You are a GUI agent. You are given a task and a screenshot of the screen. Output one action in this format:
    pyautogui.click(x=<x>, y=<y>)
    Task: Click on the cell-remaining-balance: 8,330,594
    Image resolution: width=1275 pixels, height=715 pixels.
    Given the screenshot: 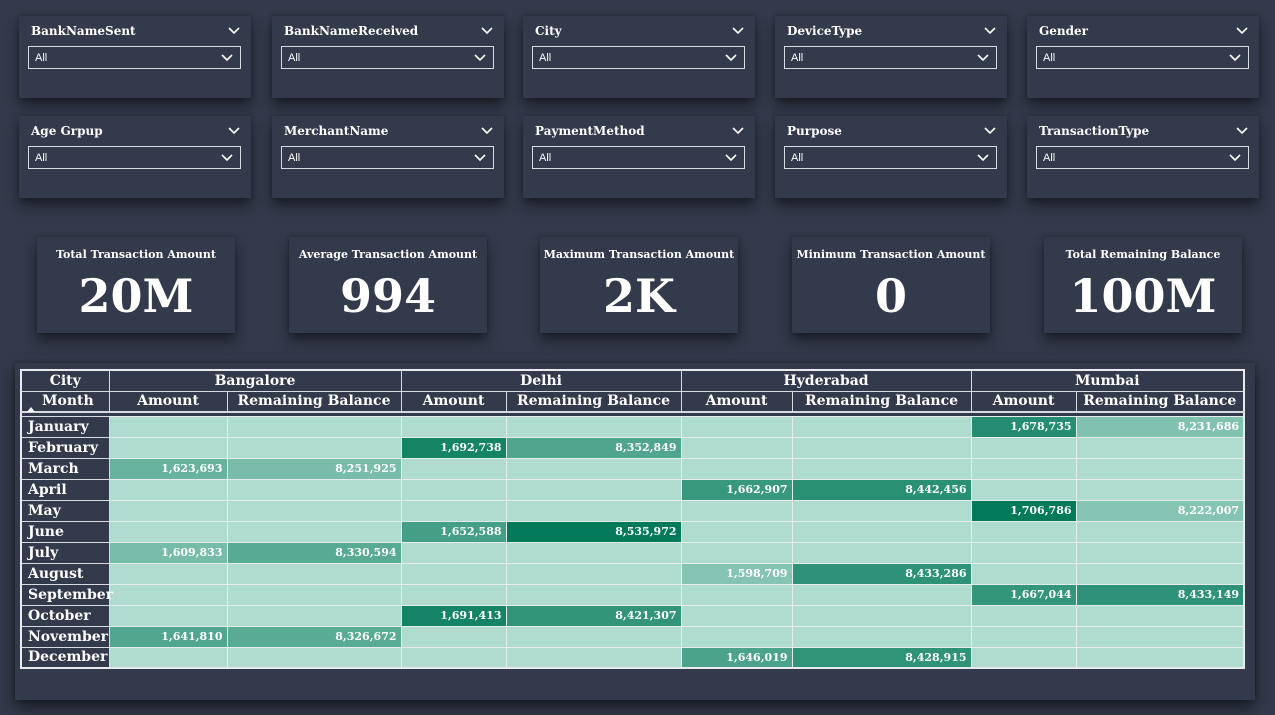 What is the action you would take?
    pyautogui.click(x=314, y=552)
    